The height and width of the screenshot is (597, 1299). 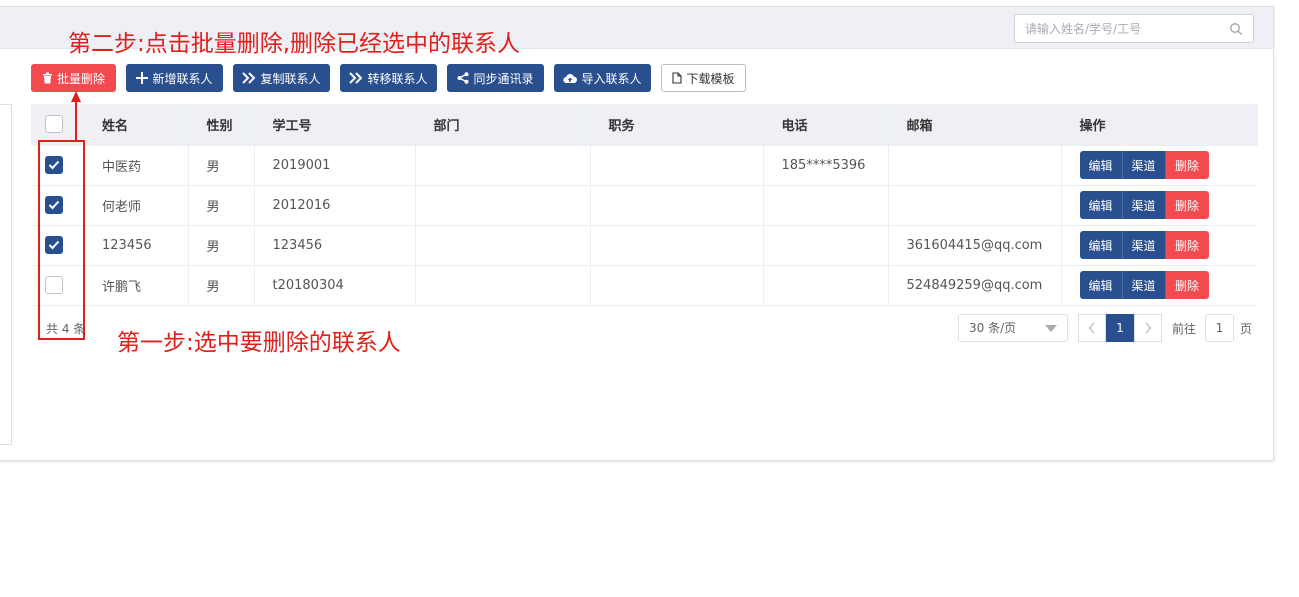 What do you see at coordinates (221, 125) in the screenshot?
I see `header-gender: 性别` at bounding box center [221, 125].